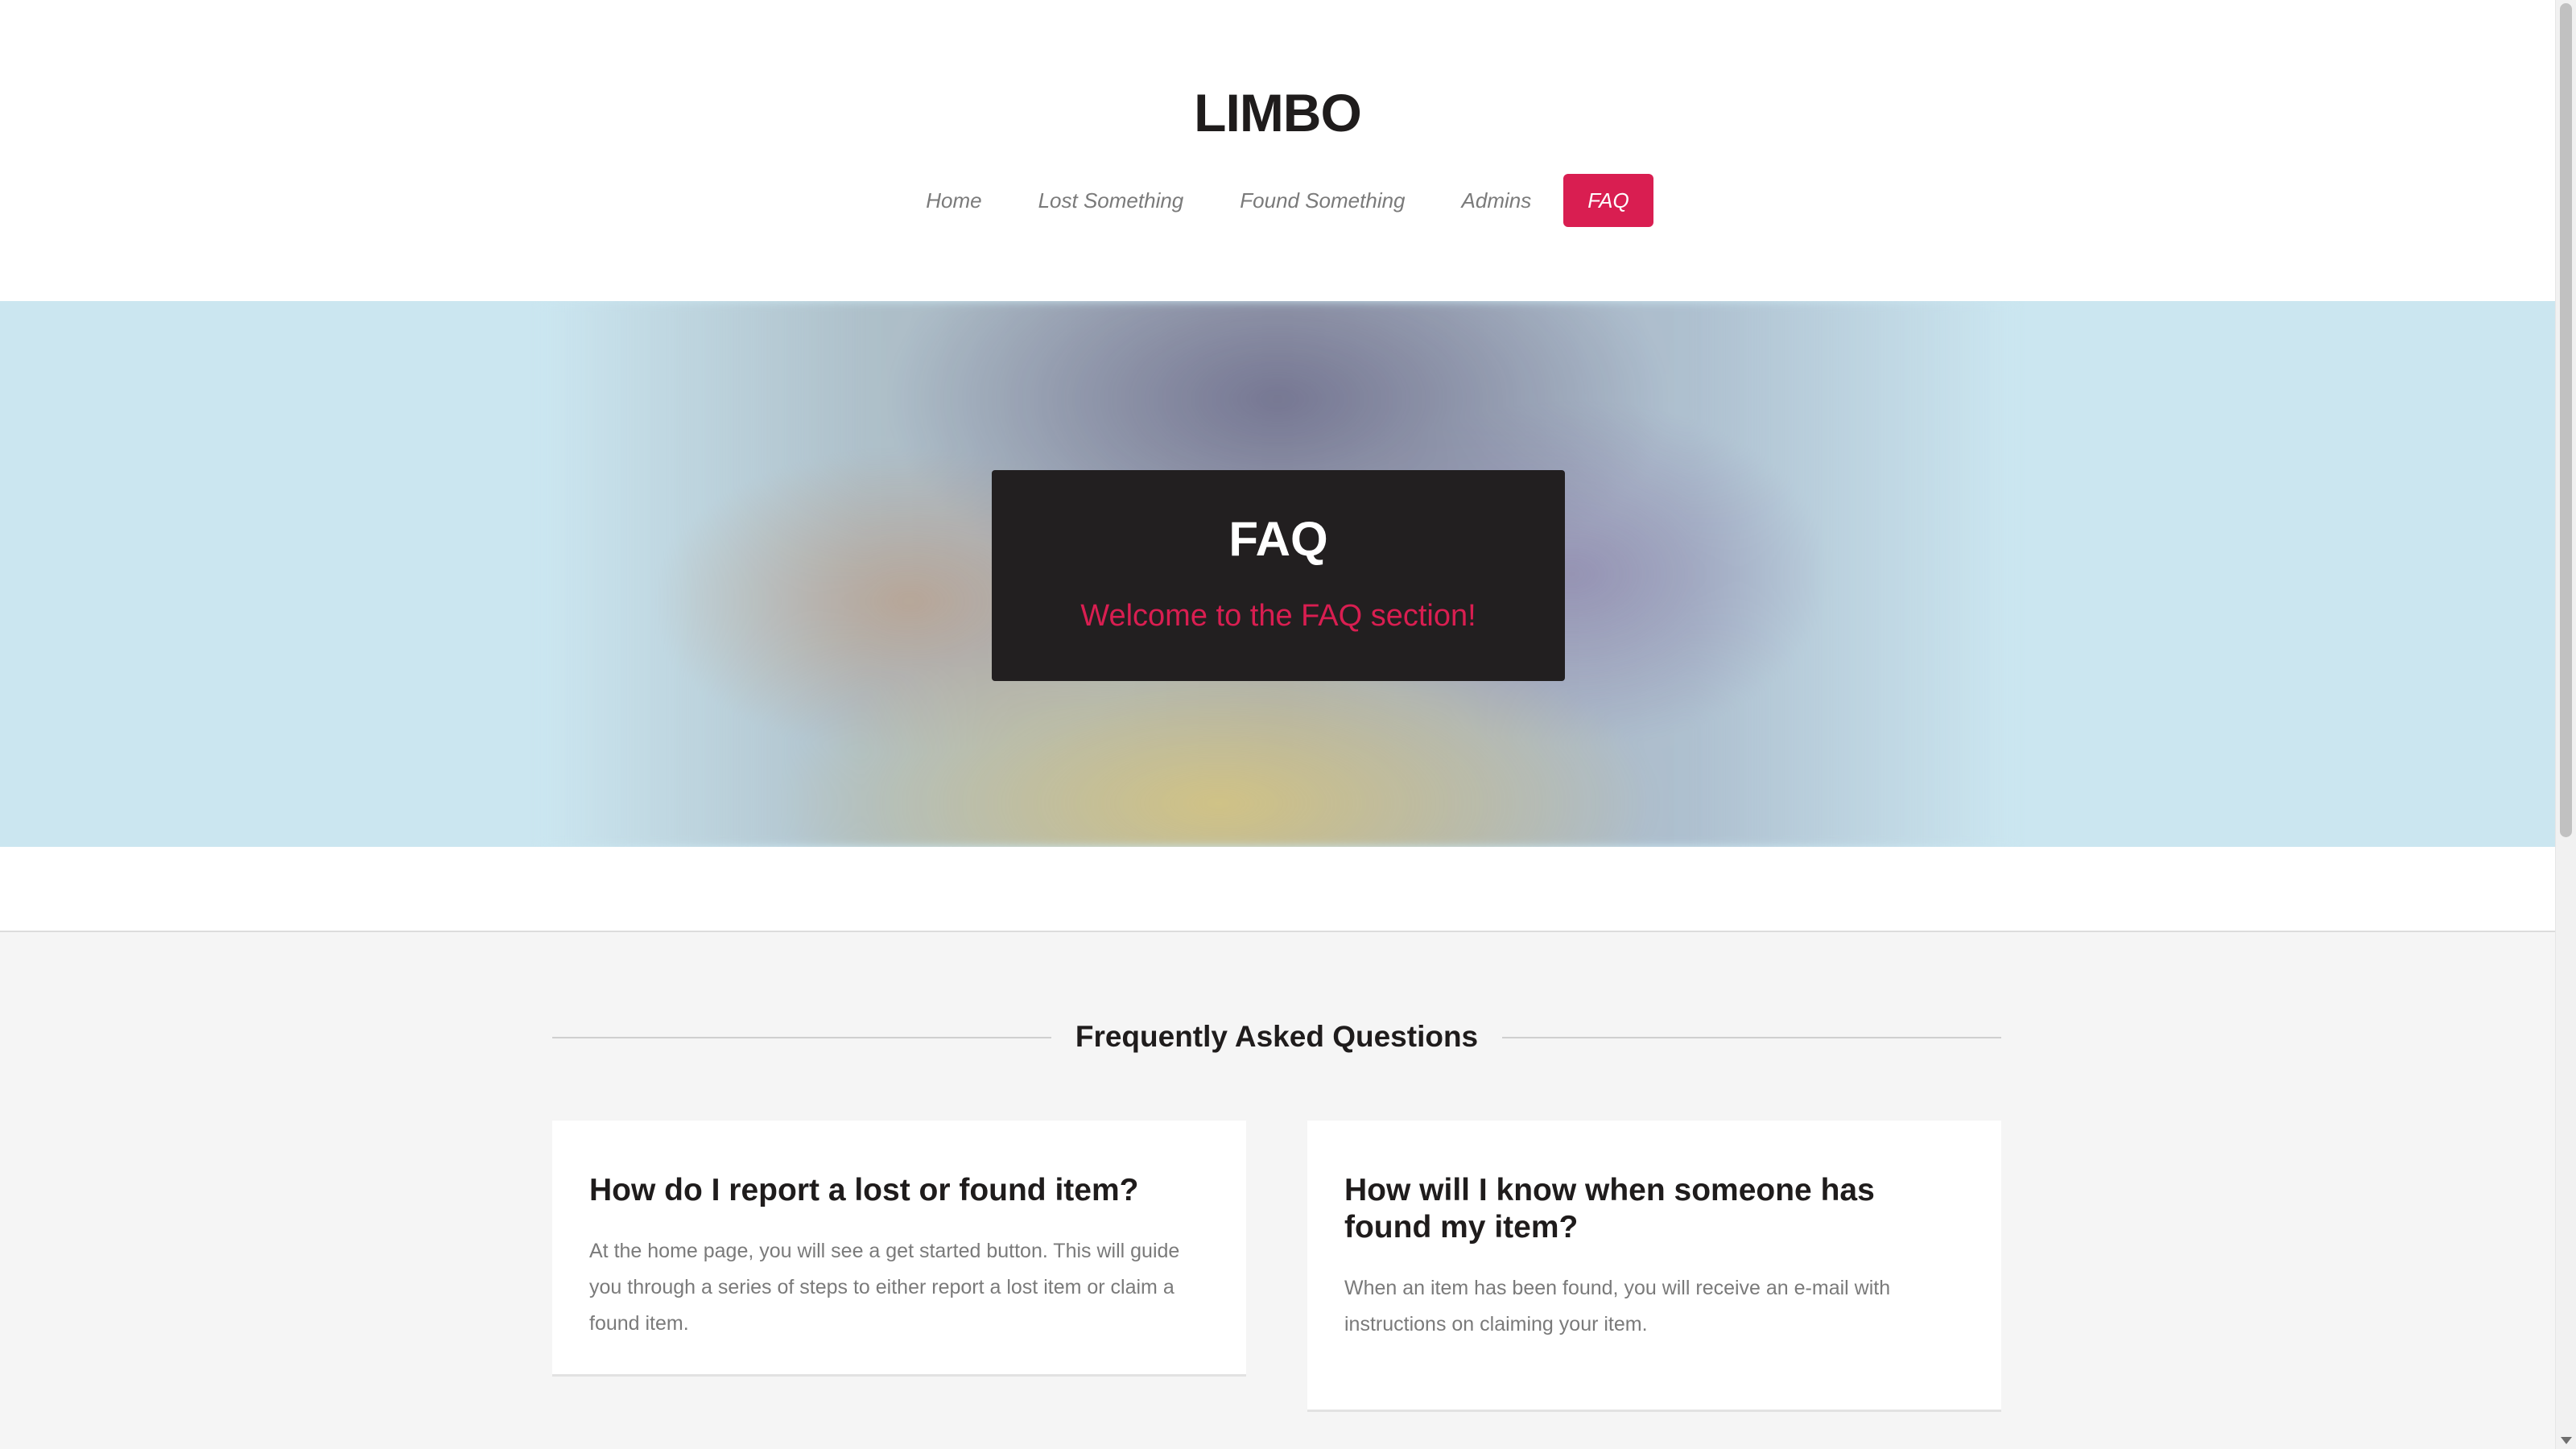 This screenshot has width=2576, height=1449. I want to click on site-logo: LIMBO, so click(1277, 113).